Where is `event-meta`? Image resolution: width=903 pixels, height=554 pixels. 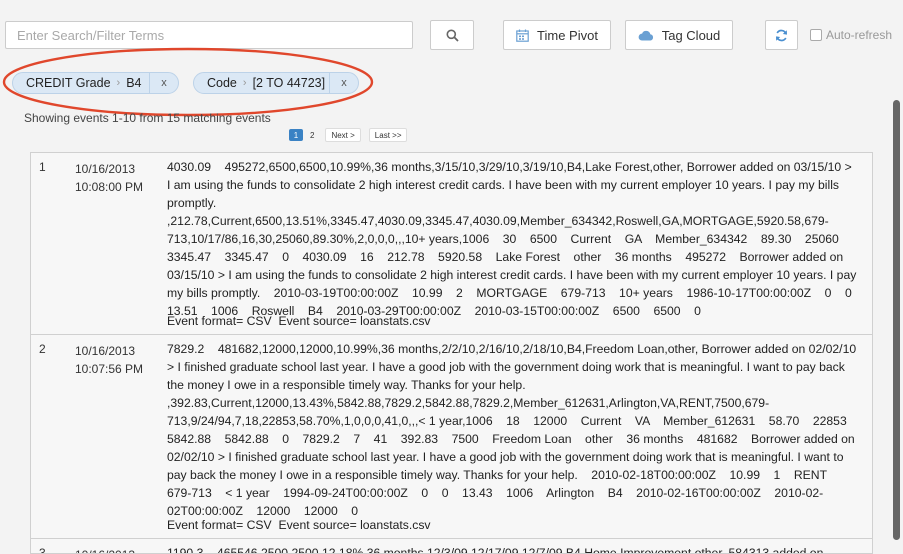 event-meta is located at coordinates (170, 546).